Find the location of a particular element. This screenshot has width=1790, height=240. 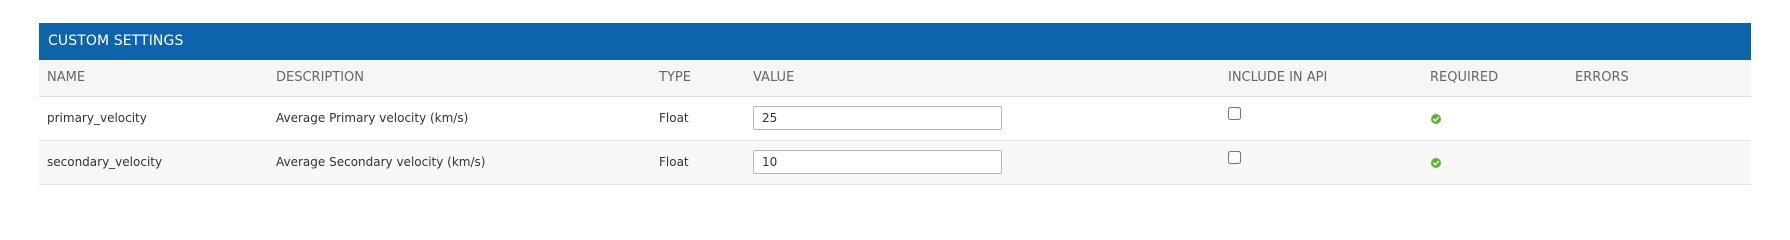

setting-description: Average Primary velocity (km/s) is located at coordinates (372, 118).